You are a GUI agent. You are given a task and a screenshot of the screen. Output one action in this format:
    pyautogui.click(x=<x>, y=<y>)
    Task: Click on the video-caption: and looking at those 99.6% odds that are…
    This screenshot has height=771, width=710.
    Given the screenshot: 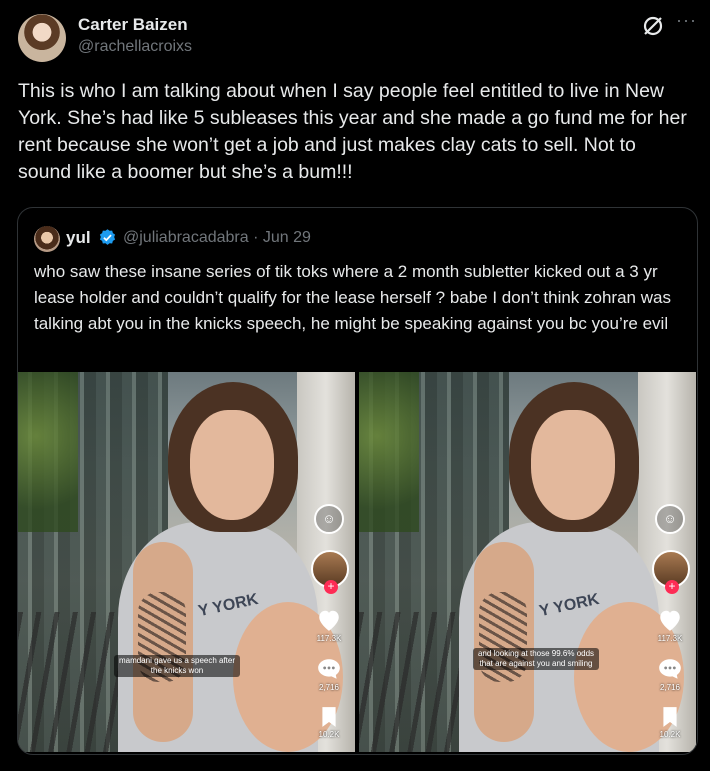 What is the action you would take?
    pyautogui.click(x=536, y=659)
    